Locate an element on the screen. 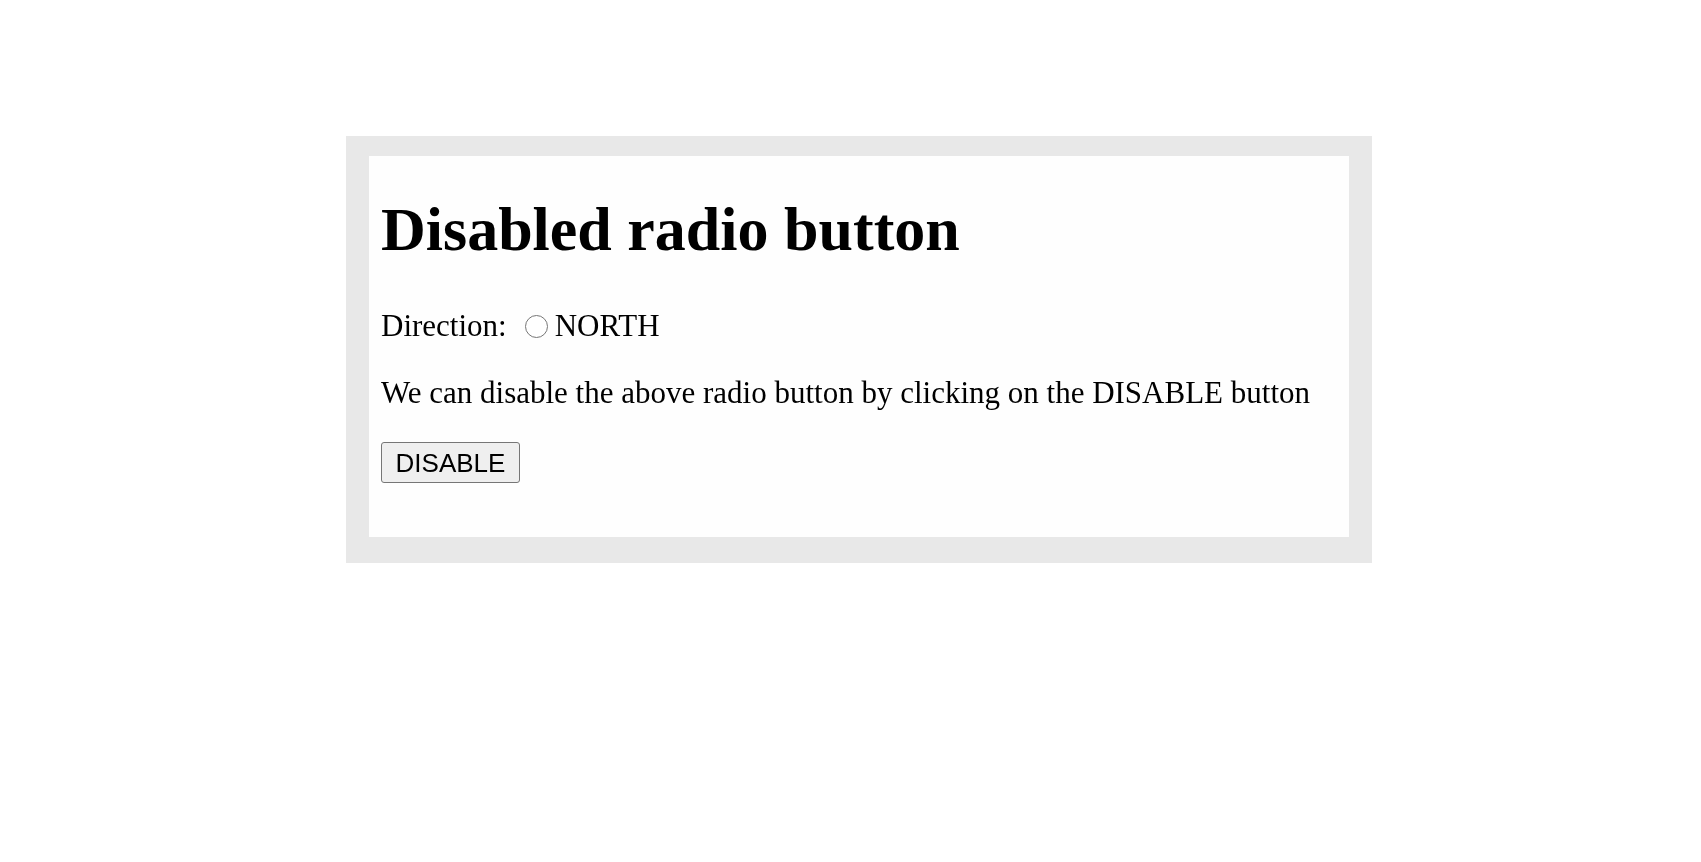  radio-label: NORTH is located at coordinates (607, 326).